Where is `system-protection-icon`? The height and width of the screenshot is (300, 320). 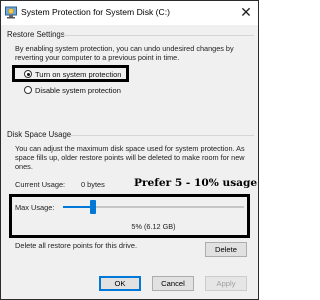
system-protection-icon is located at coordinates (11, 12).